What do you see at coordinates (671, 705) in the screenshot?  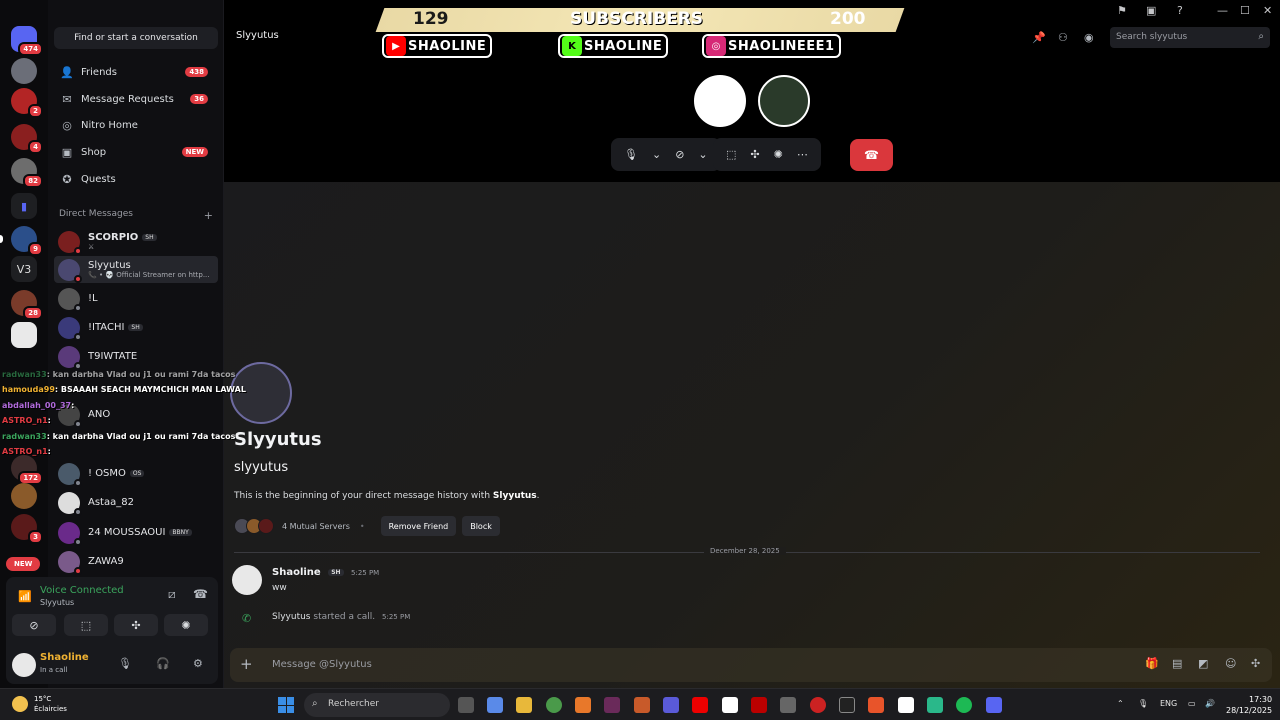 I see `teams-icon` at bounding box center [671, 705].